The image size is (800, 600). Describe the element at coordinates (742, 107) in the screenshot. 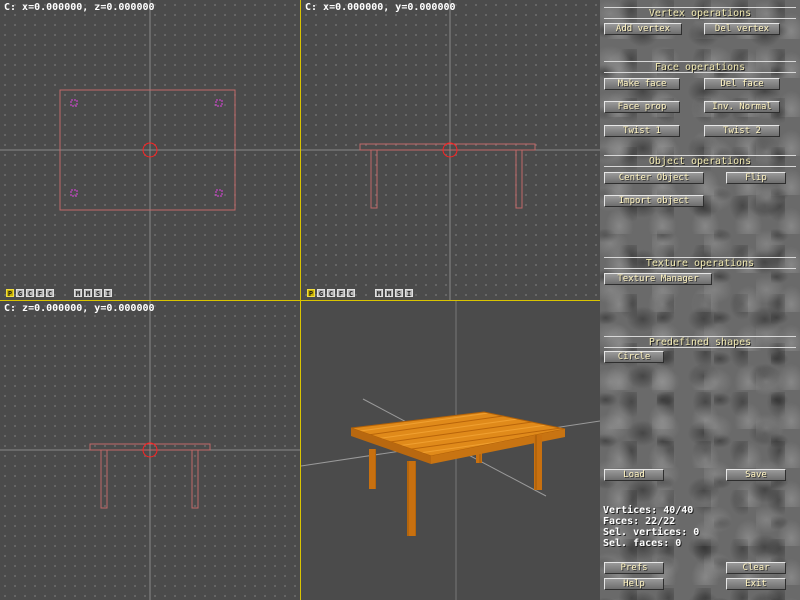

I see `inv-normal-button: Inv. Normal` at that location.